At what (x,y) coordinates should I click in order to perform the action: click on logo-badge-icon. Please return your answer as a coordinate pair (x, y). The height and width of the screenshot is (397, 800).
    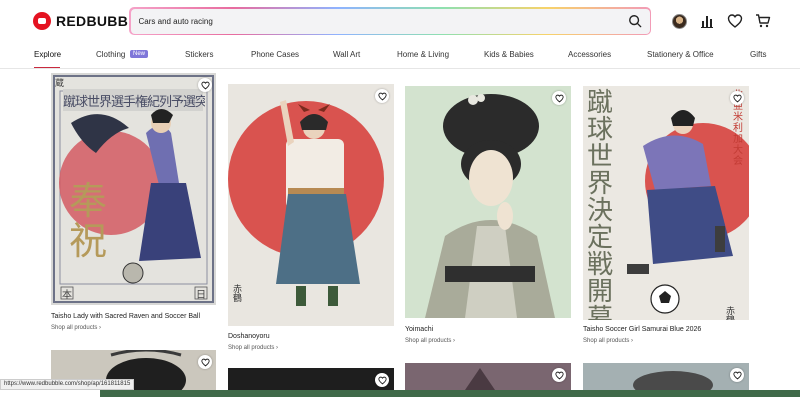
    Looking at the image, I should click on (42, 21).